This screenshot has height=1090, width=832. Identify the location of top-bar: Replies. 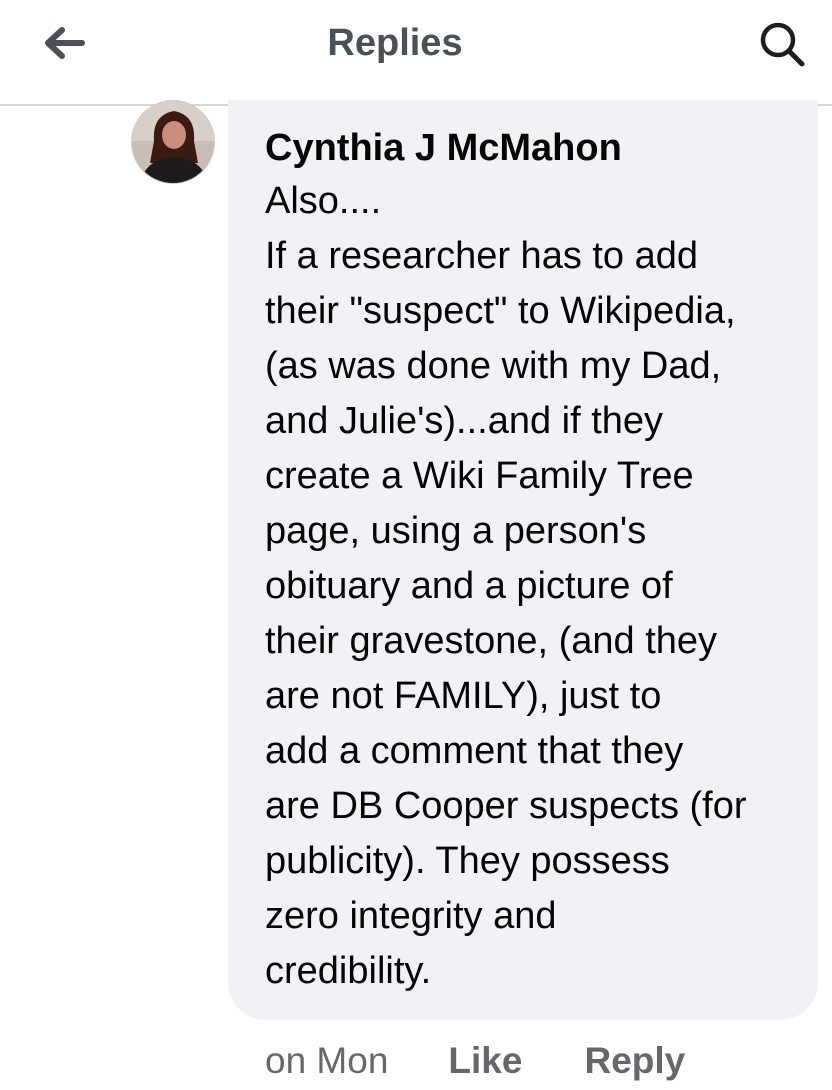
(416, 53).